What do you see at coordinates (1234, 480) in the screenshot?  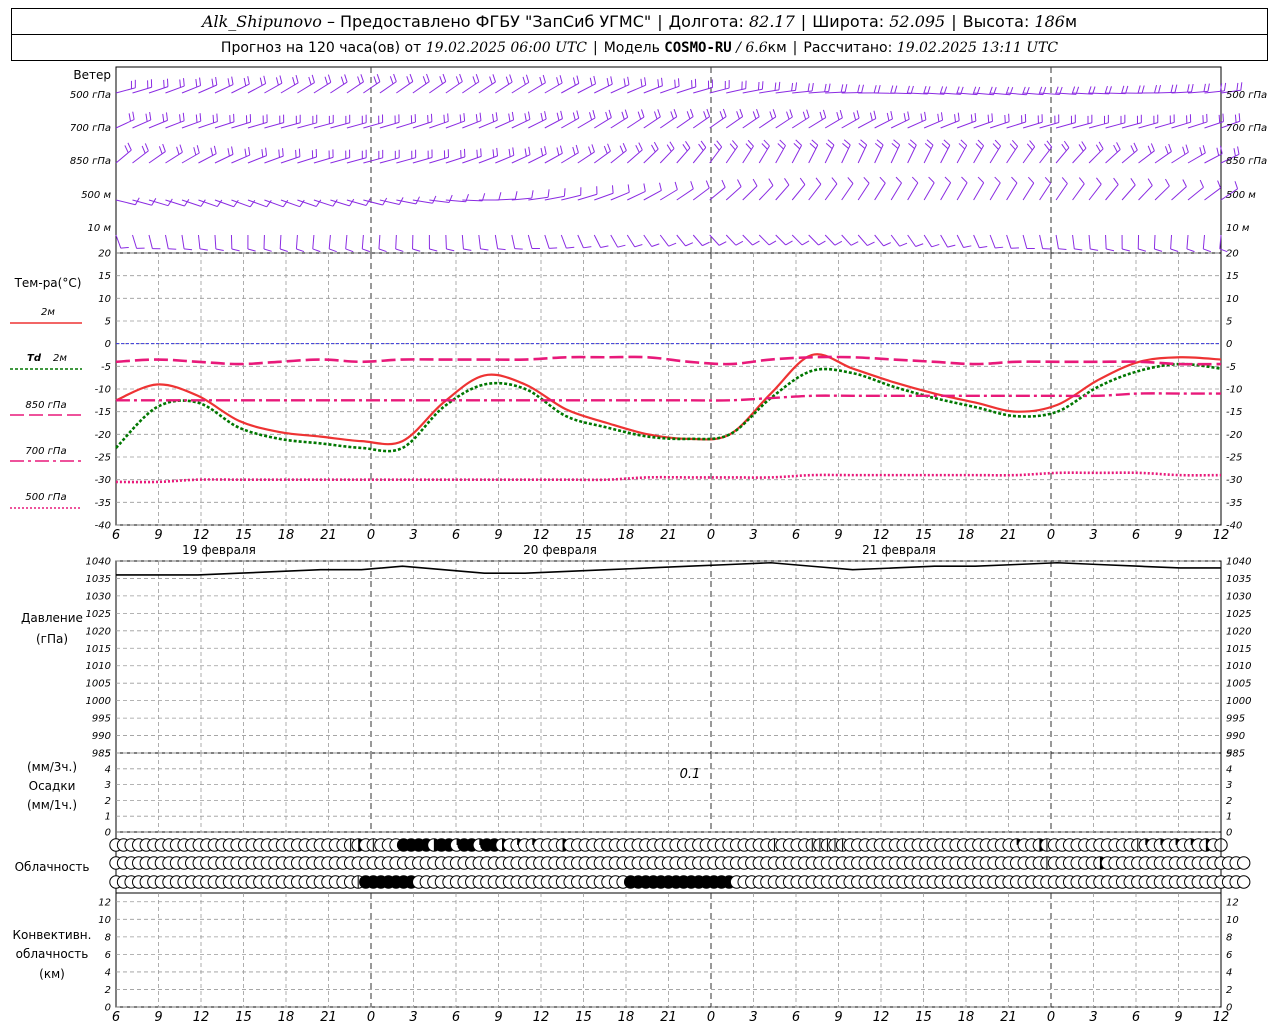 I see `temp-tick-label-right: -30` at bounding box center [1234, 480].